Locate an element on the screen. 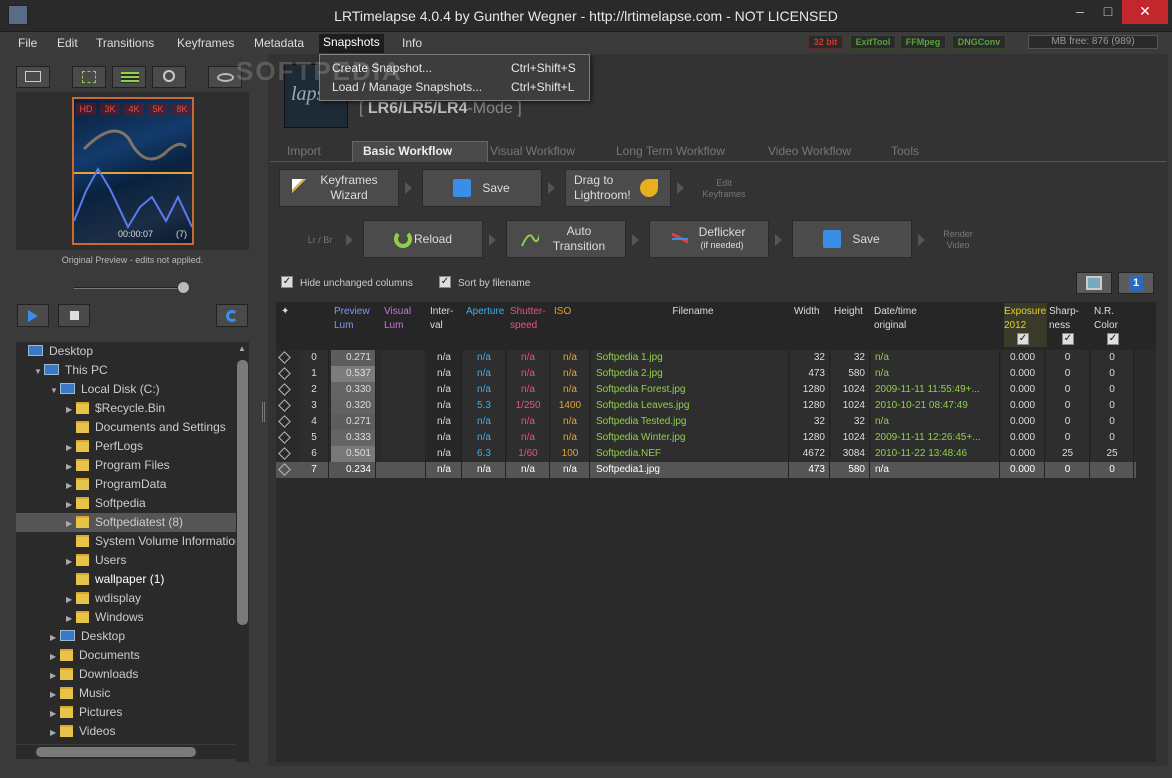 Image resolution: width=1172 pixels, height=778 pixels. column-header-vis: Visual Lum is located at coordinates (406, 319).